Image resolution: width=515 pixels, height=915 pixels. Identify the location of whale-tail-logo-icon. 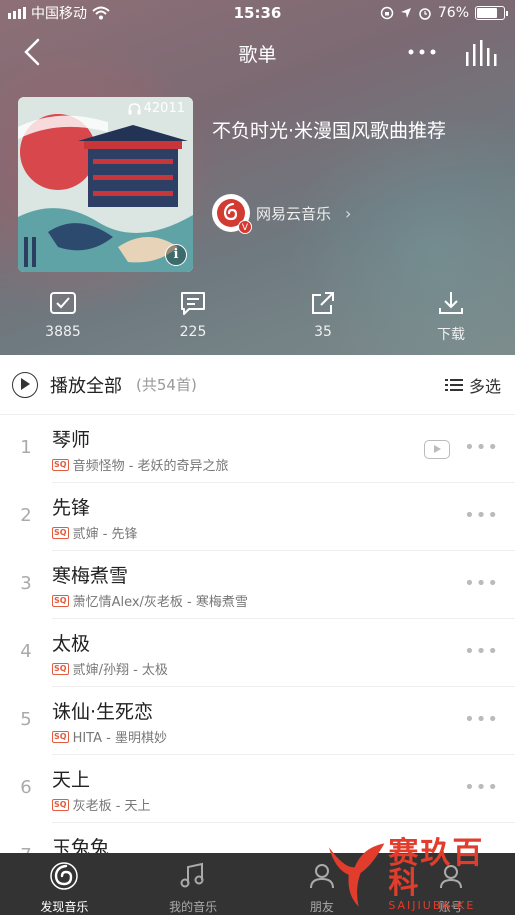
(356, 875).